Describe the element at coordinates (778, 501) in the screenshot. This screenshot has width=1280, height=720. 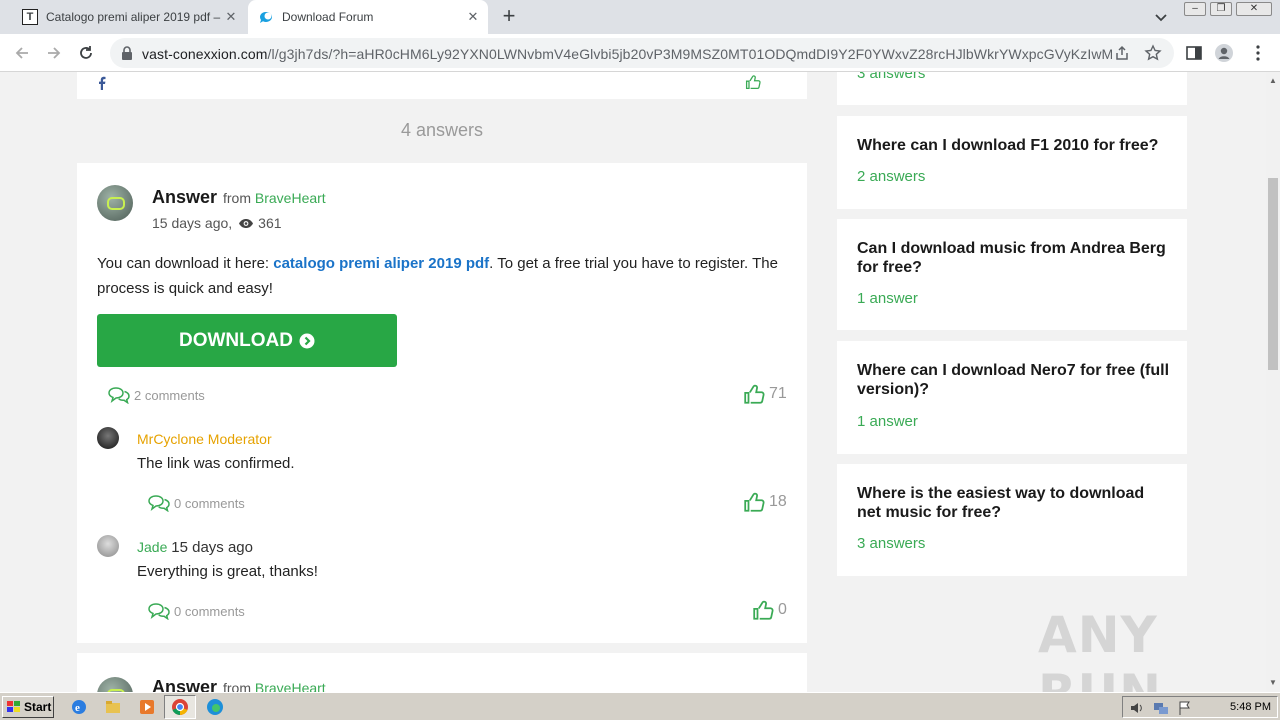
I see `like-count: 18` at that location.